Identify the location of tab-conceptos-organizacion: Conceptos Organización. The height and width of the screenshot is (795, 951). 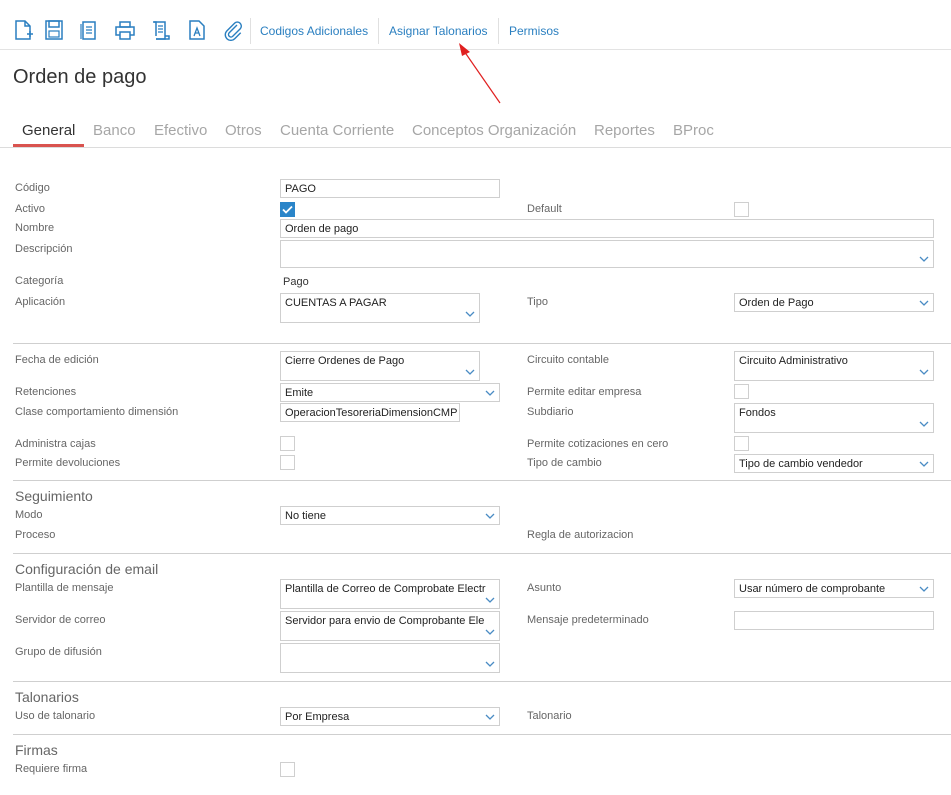
(494, 130).